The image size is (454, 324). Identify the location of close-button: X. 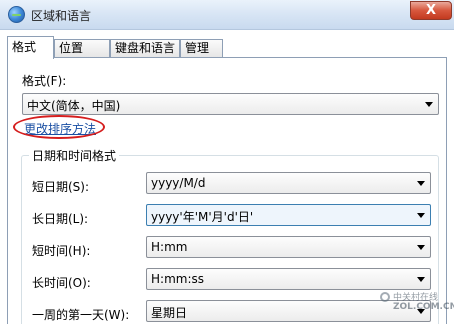
(431, 10).